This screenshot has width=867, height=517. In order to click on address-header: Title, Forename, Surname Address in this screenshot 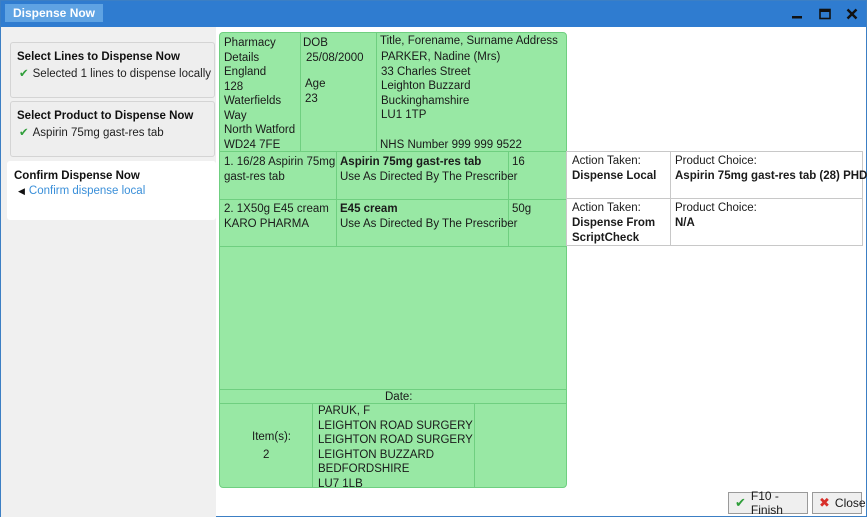, I will do `click(469, 41)`.